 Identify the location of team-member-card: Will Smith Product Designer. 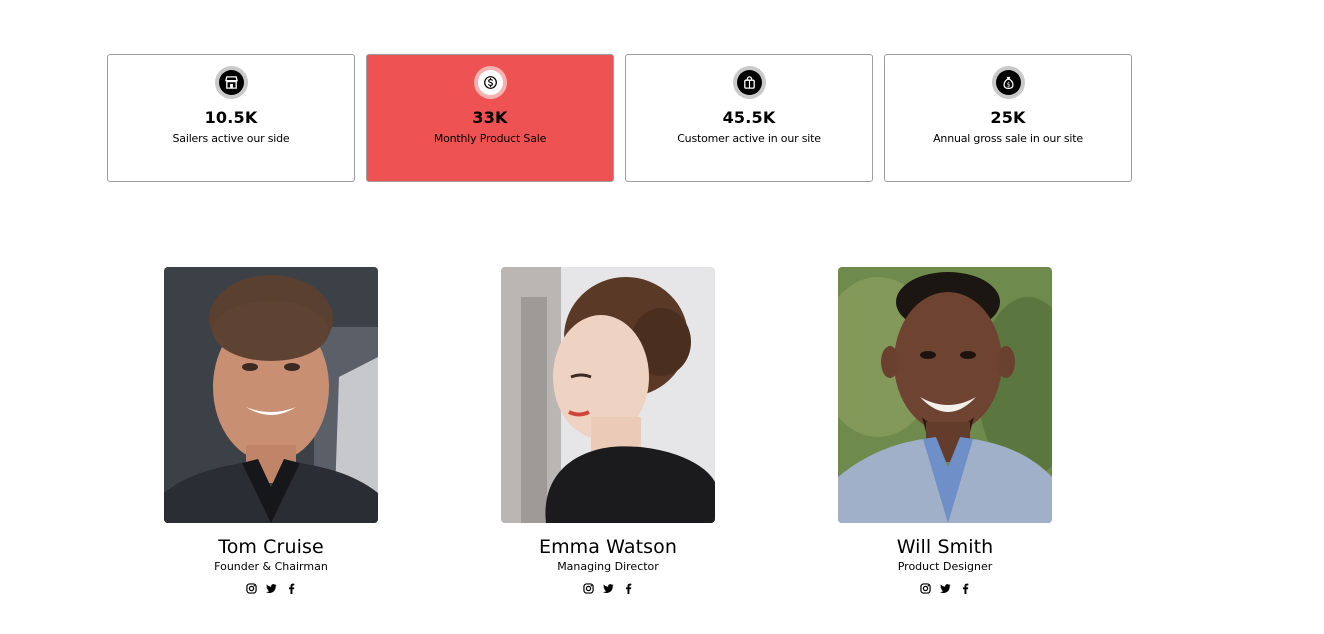
(945, 430).